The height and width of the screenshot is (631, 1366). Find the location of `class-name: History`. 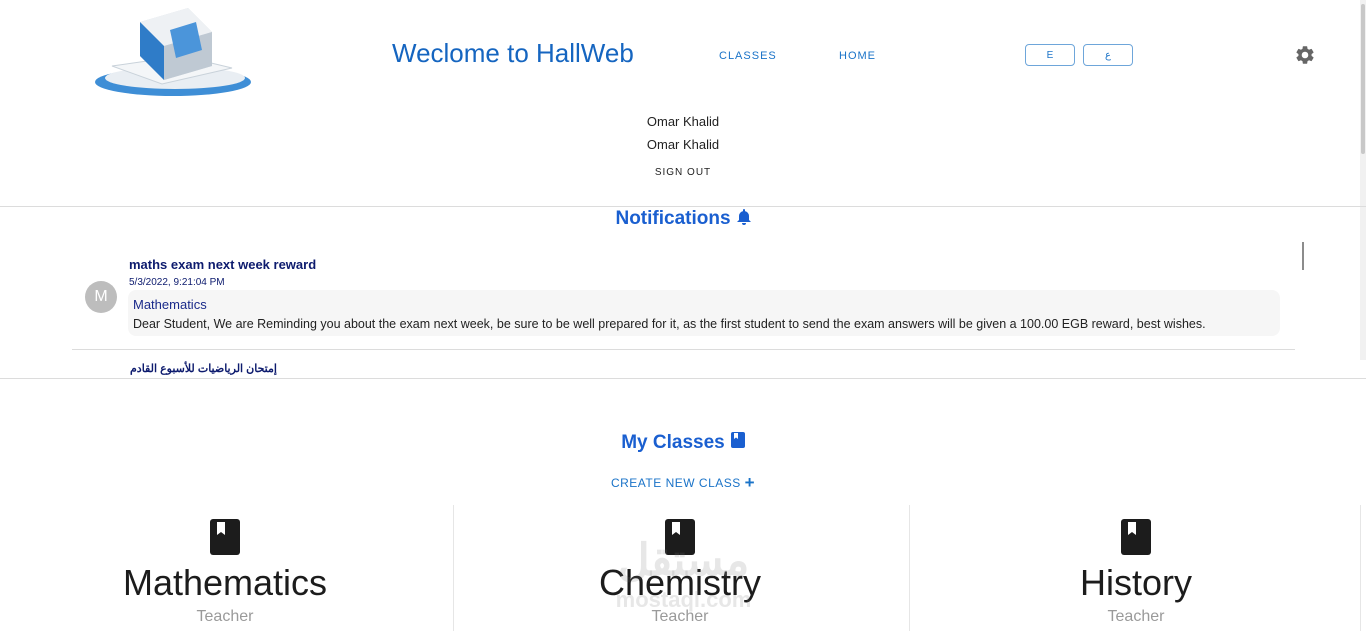

class-name: History is located at coordinates (1135, 582).